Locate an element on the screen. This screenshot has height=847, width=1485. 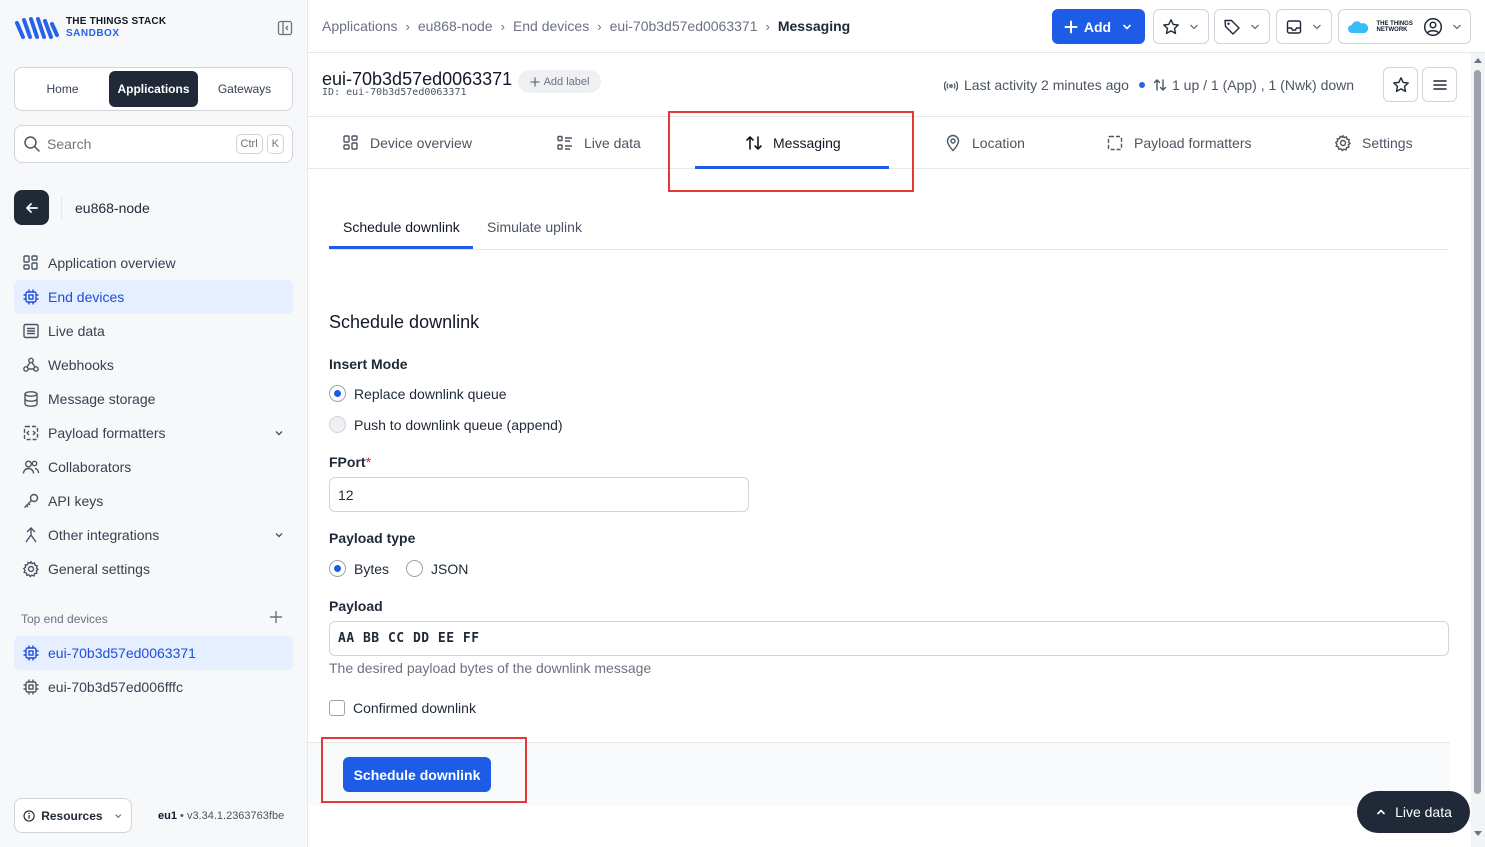
top-device-label: eui-70b3d57ed006fffc is located at coordinates (115, 687).